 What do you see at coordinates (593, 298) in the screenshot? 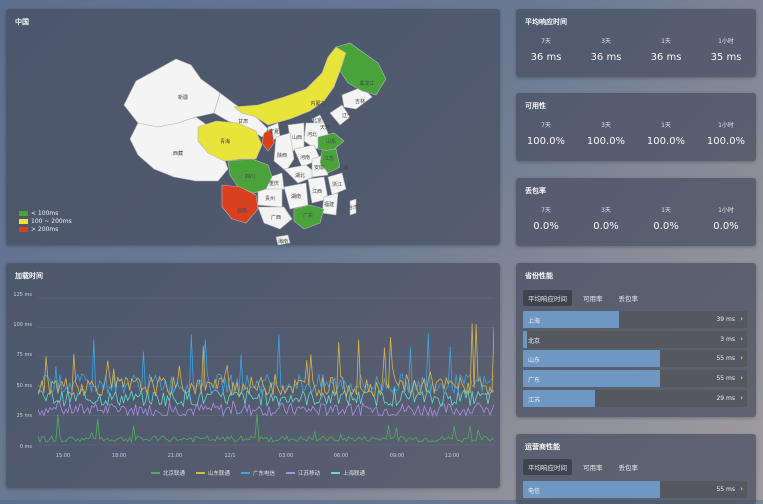
I see `tab-availability: 可用率` at bounding box center [593, 298].